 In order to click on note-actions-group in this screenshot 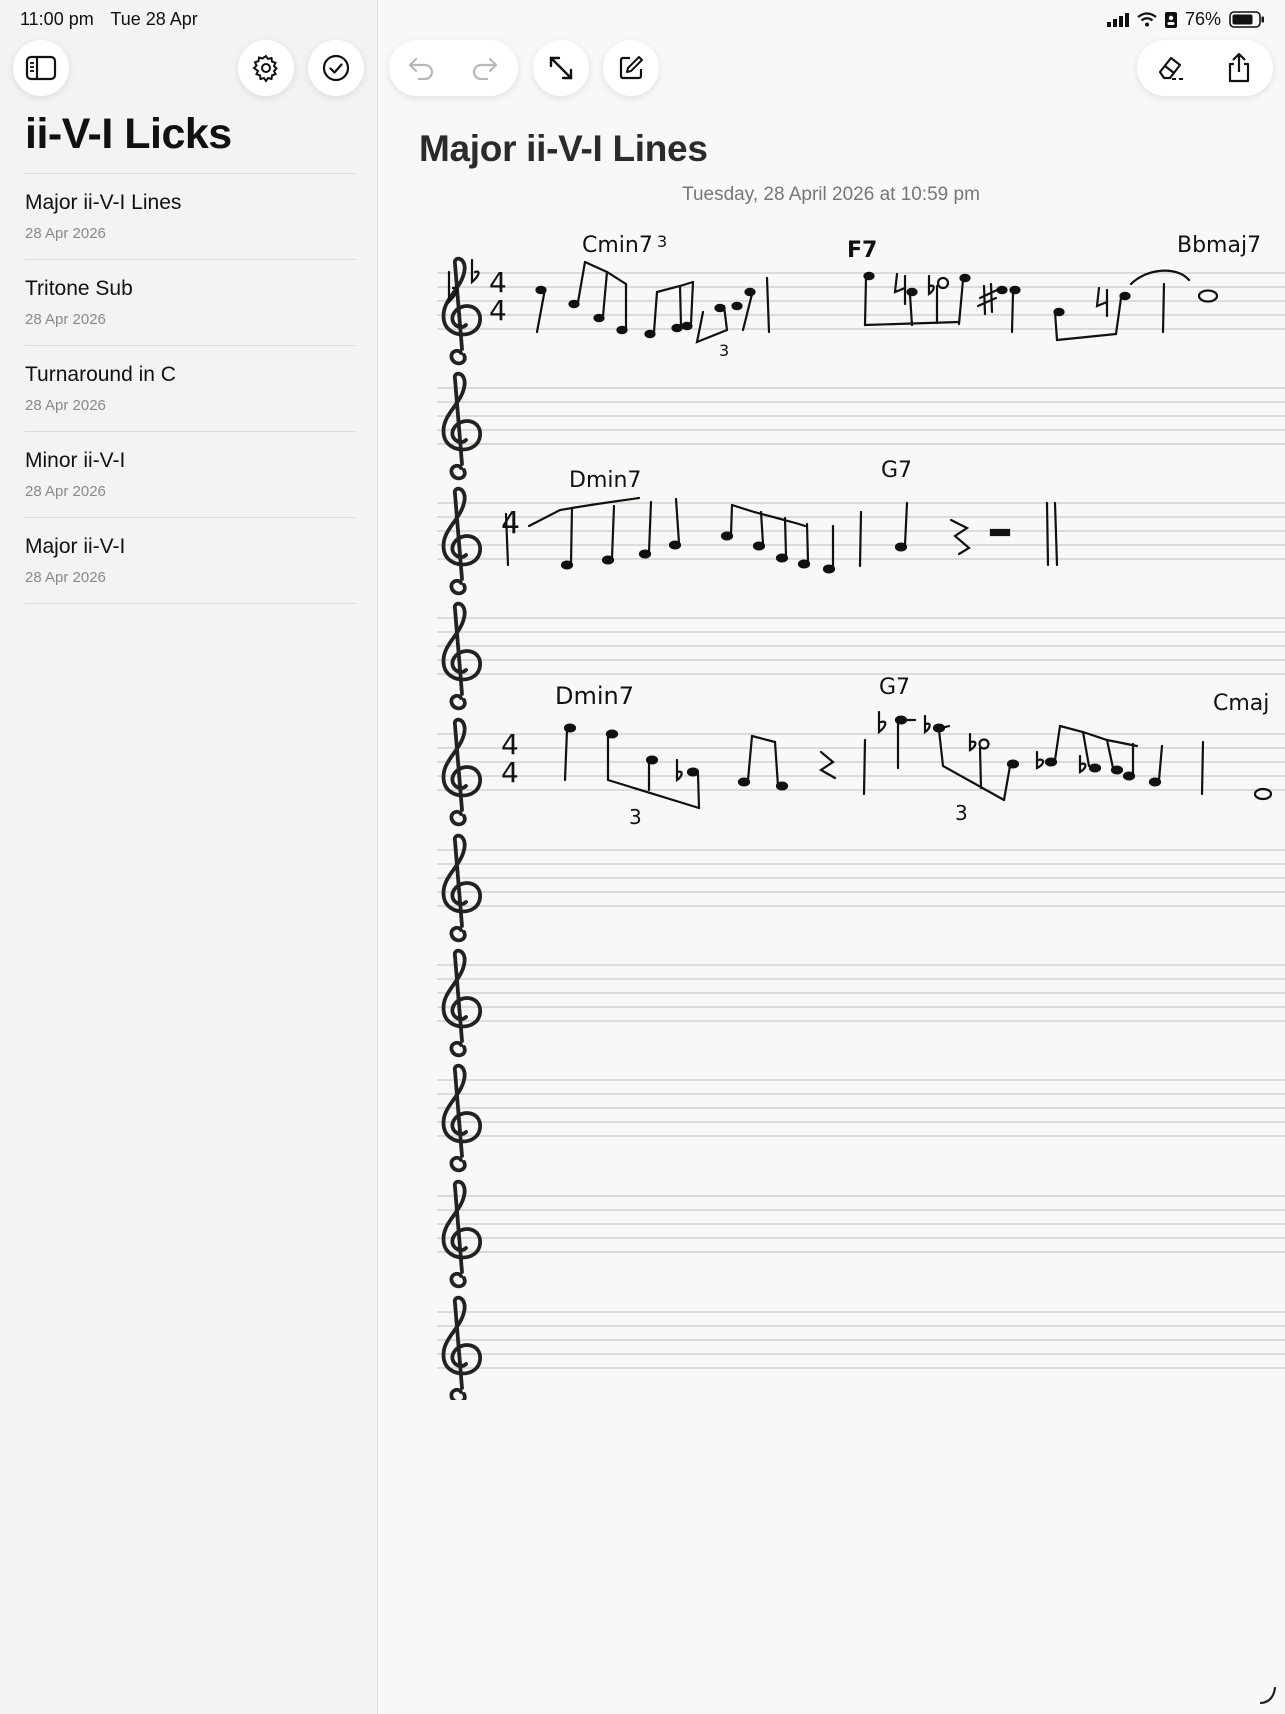, I will do `click(1205, 68)`.